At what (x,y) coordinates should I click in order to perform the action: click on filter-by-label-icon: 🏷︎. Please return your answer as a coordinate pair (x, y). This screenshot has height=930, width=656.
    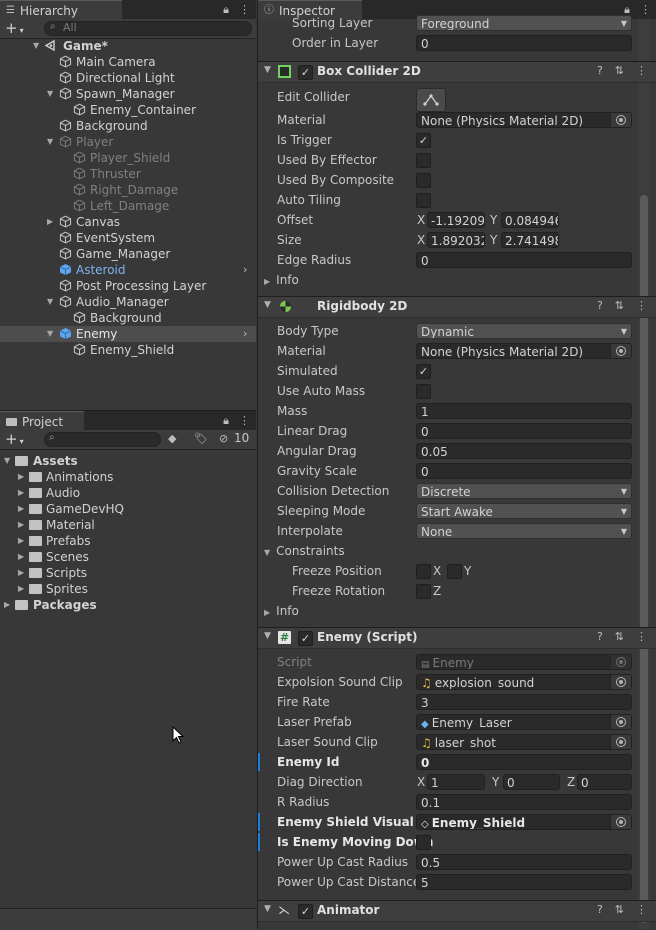
    Looking at the image, I should click on (201, 438).